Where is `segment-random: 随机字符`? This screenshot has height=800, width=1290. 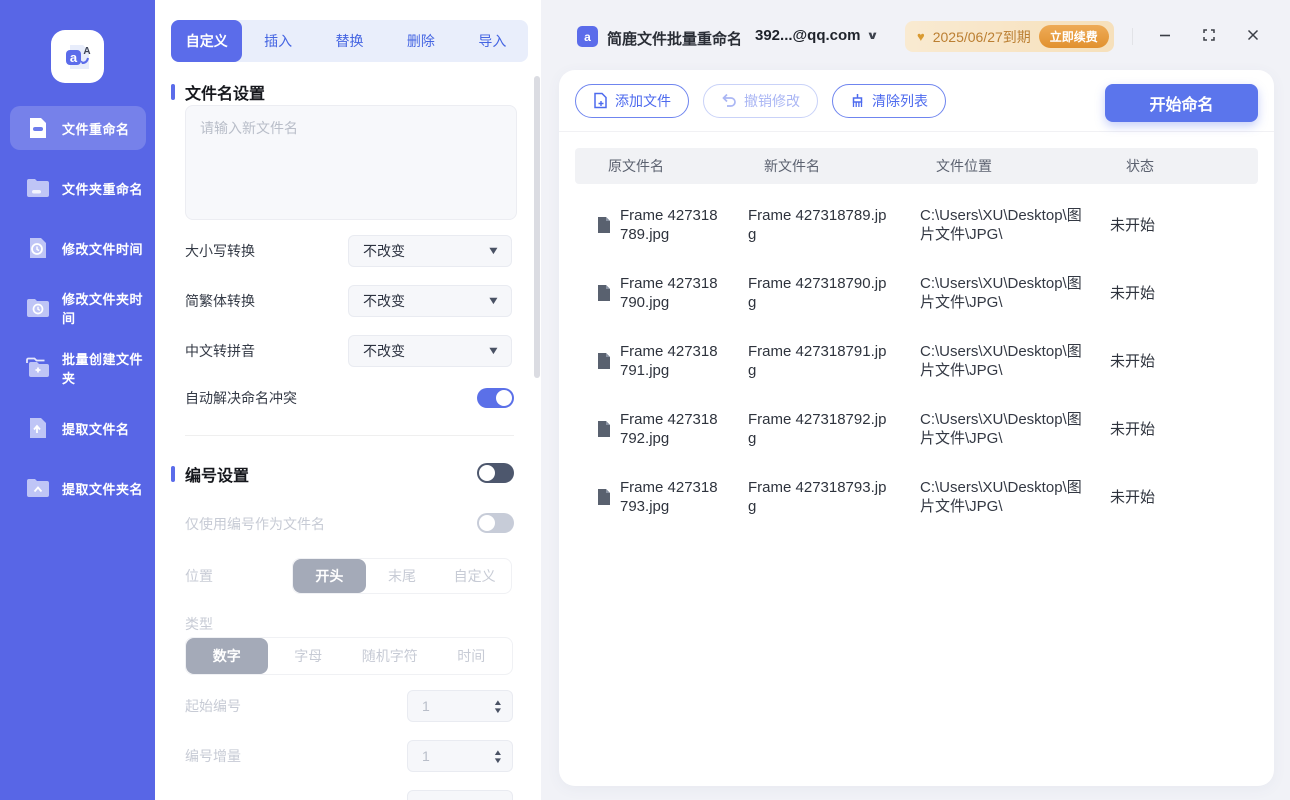 segment-random: 随机字符 is located at coordinates (390, 656).